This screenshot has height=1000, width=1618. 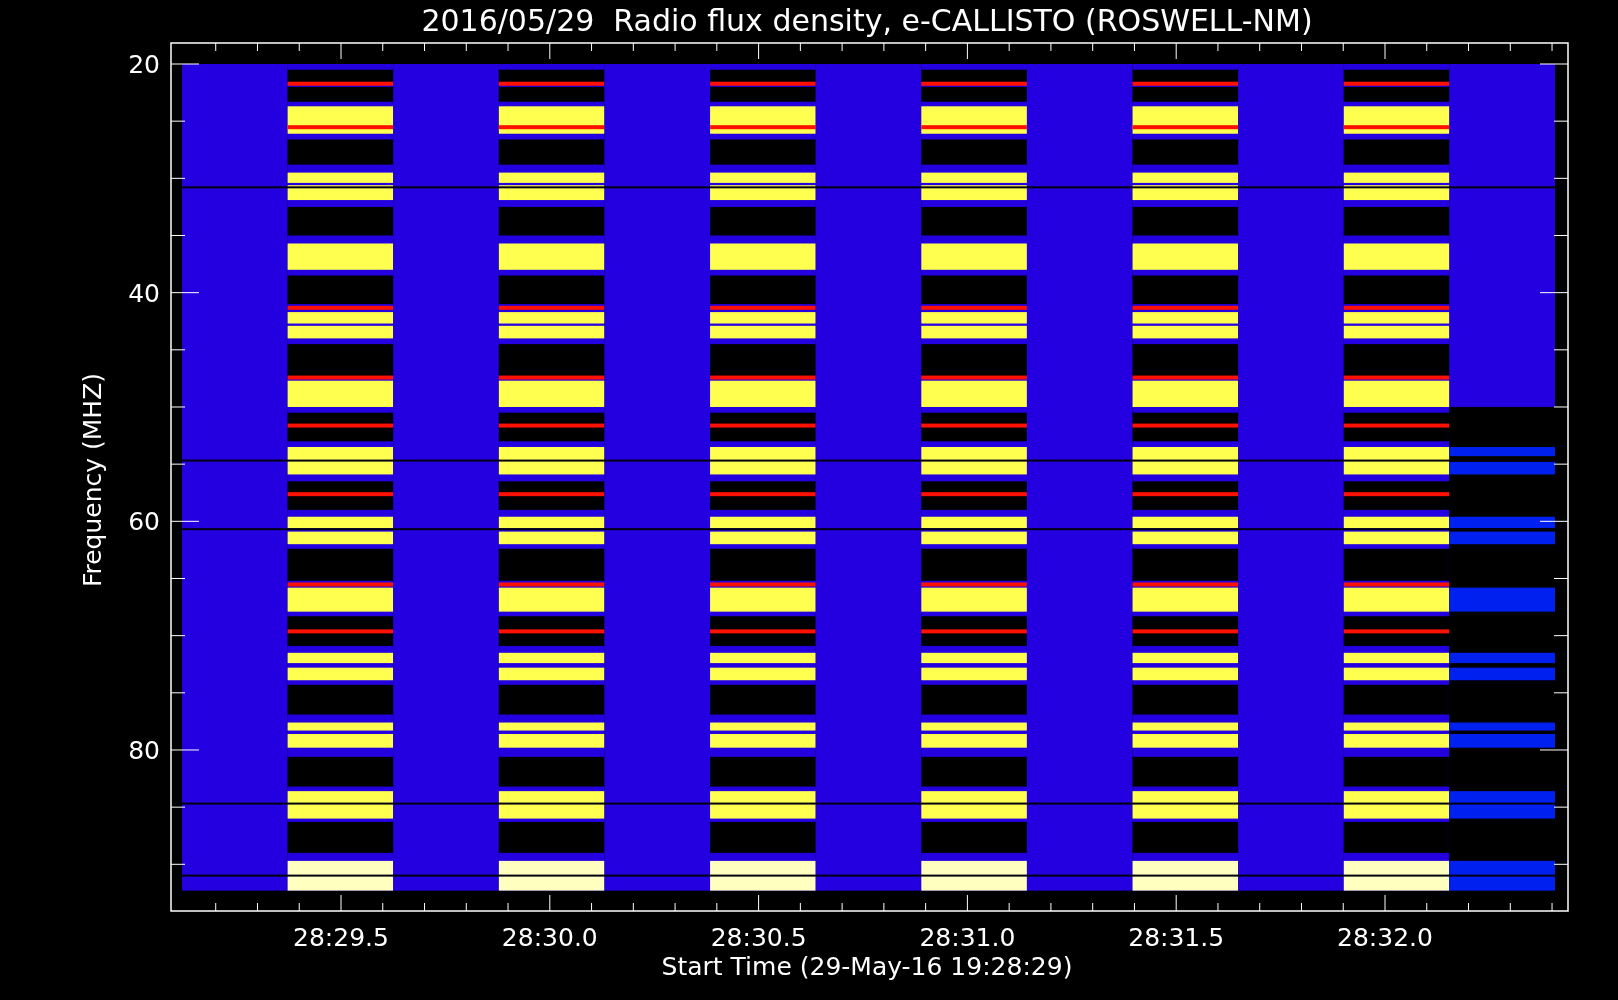 I want to click on y-tick-label: 80, so click(x=144, y=750).